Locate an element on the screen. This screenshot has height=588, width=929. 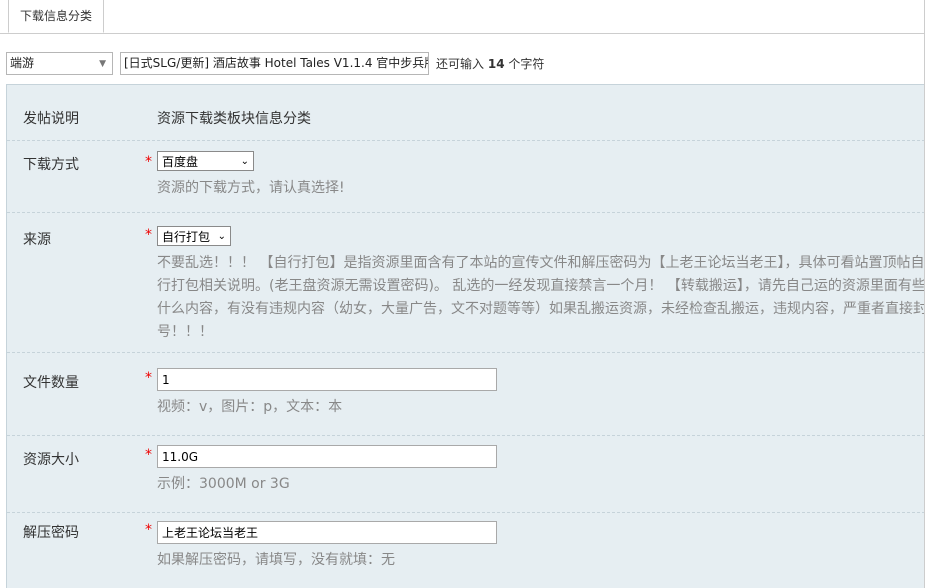
intro-value: 资源下载类板块信息分类 is located at coordinates (234, 119).